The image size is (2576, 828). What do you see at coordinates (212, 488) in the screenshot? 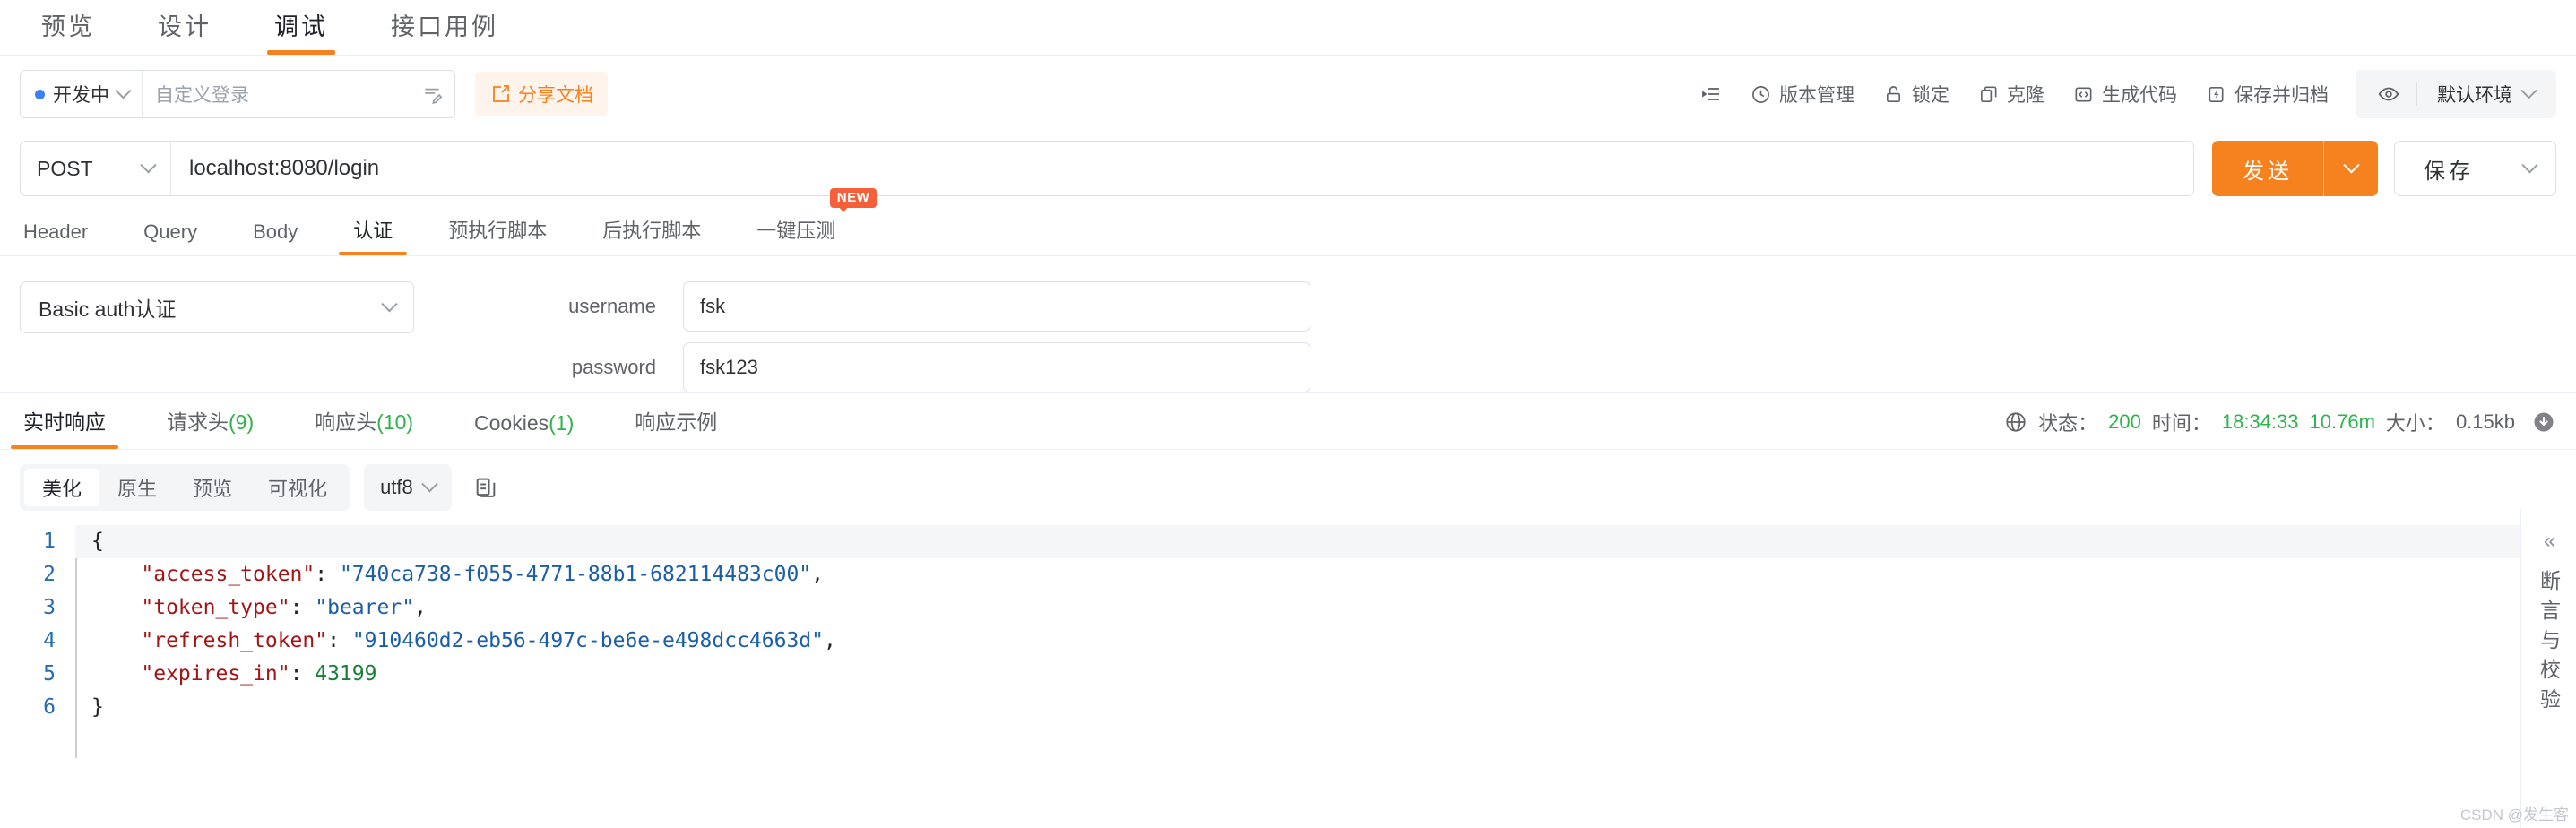
I see `view-mode-preview: 预览` at bounding box center [212, 488].